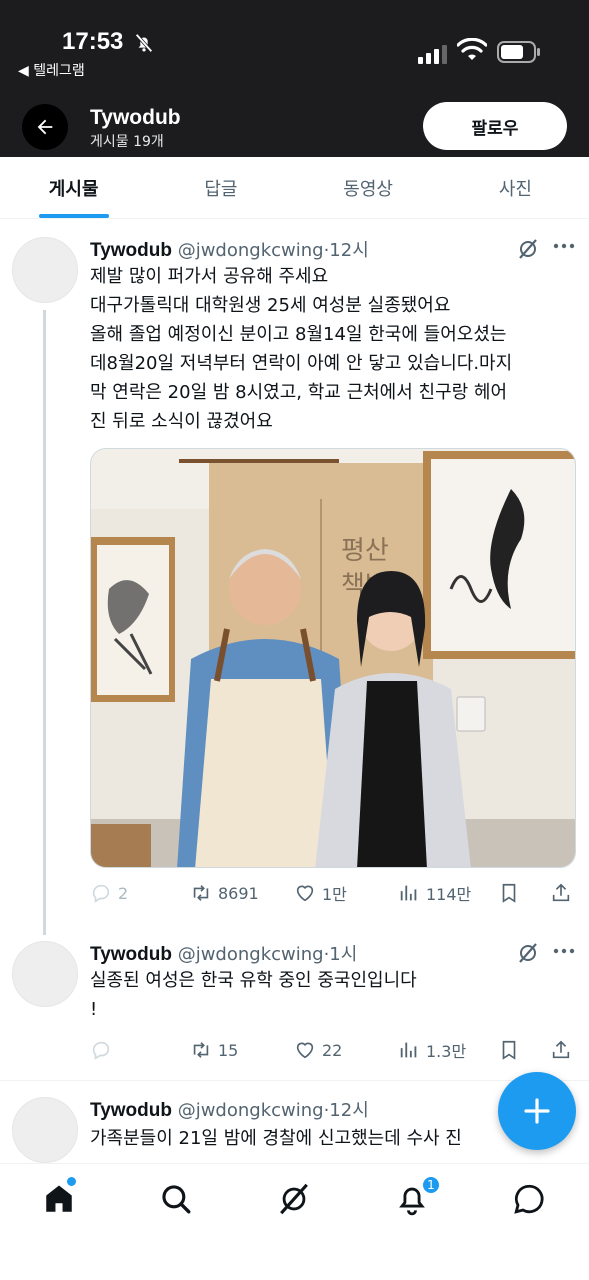 The image size is (589, 1280). What do you see at coordinates (181, 421) in the screenshot?
I see `tweet-line: 진 뒤로 소식이 끊겼어요` at bounding box center [181, 421].